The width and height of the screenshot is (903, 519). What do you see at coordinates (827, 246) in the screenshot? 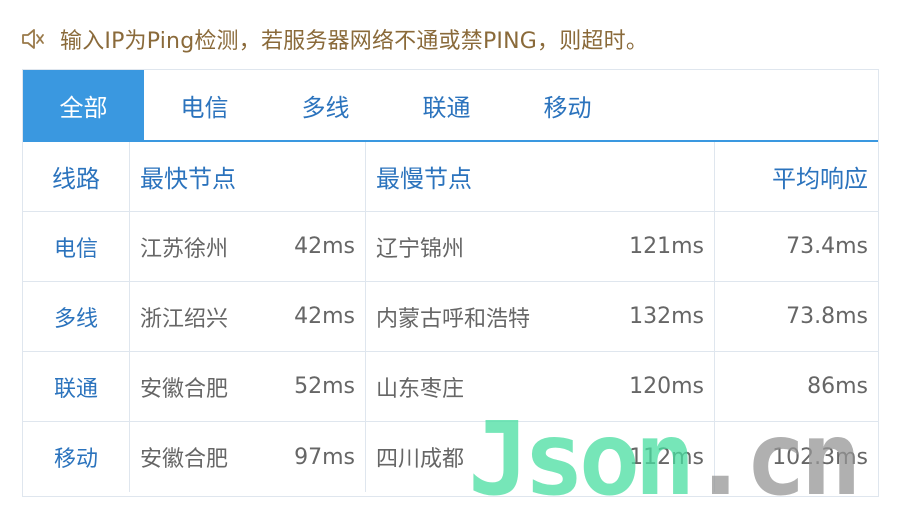
I see `average-ms: 73.4ms` at bounding box center [827, 246].